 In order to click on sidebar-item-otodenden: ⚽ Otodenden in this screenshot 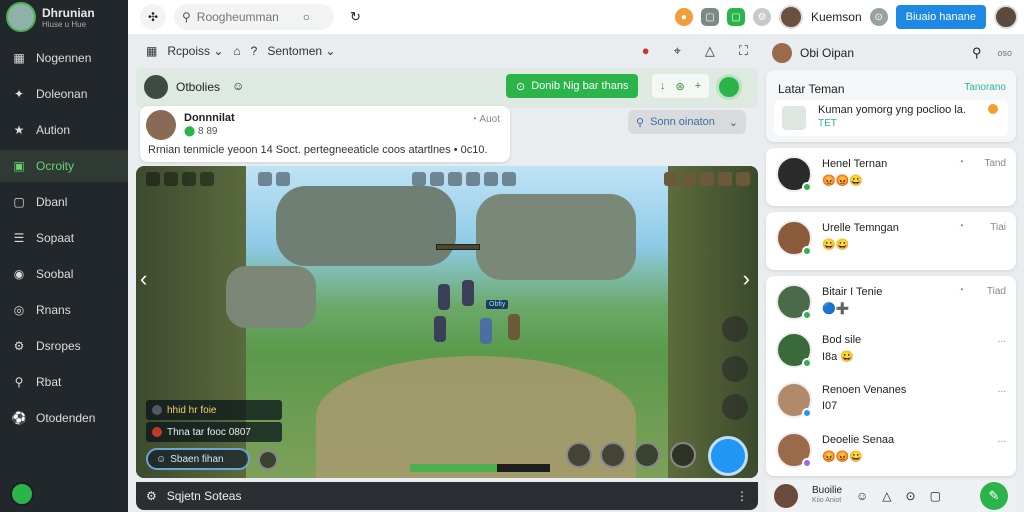, I will do `click(64, 418)`.